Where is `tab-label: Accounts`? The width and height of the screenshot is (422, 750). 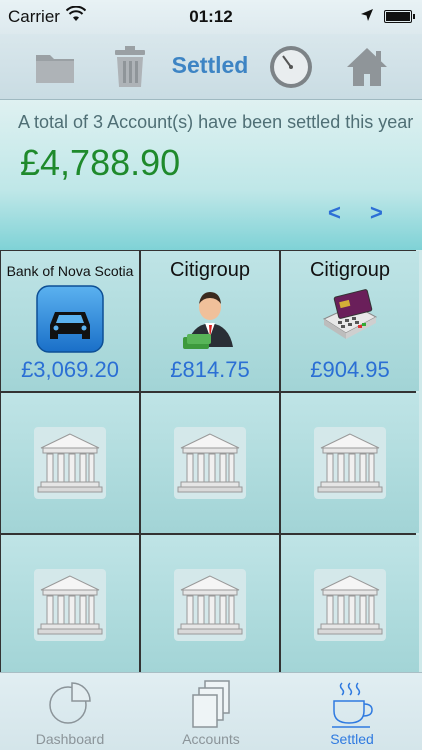 tab-label: Accounts is located at coordinates (211, 739).